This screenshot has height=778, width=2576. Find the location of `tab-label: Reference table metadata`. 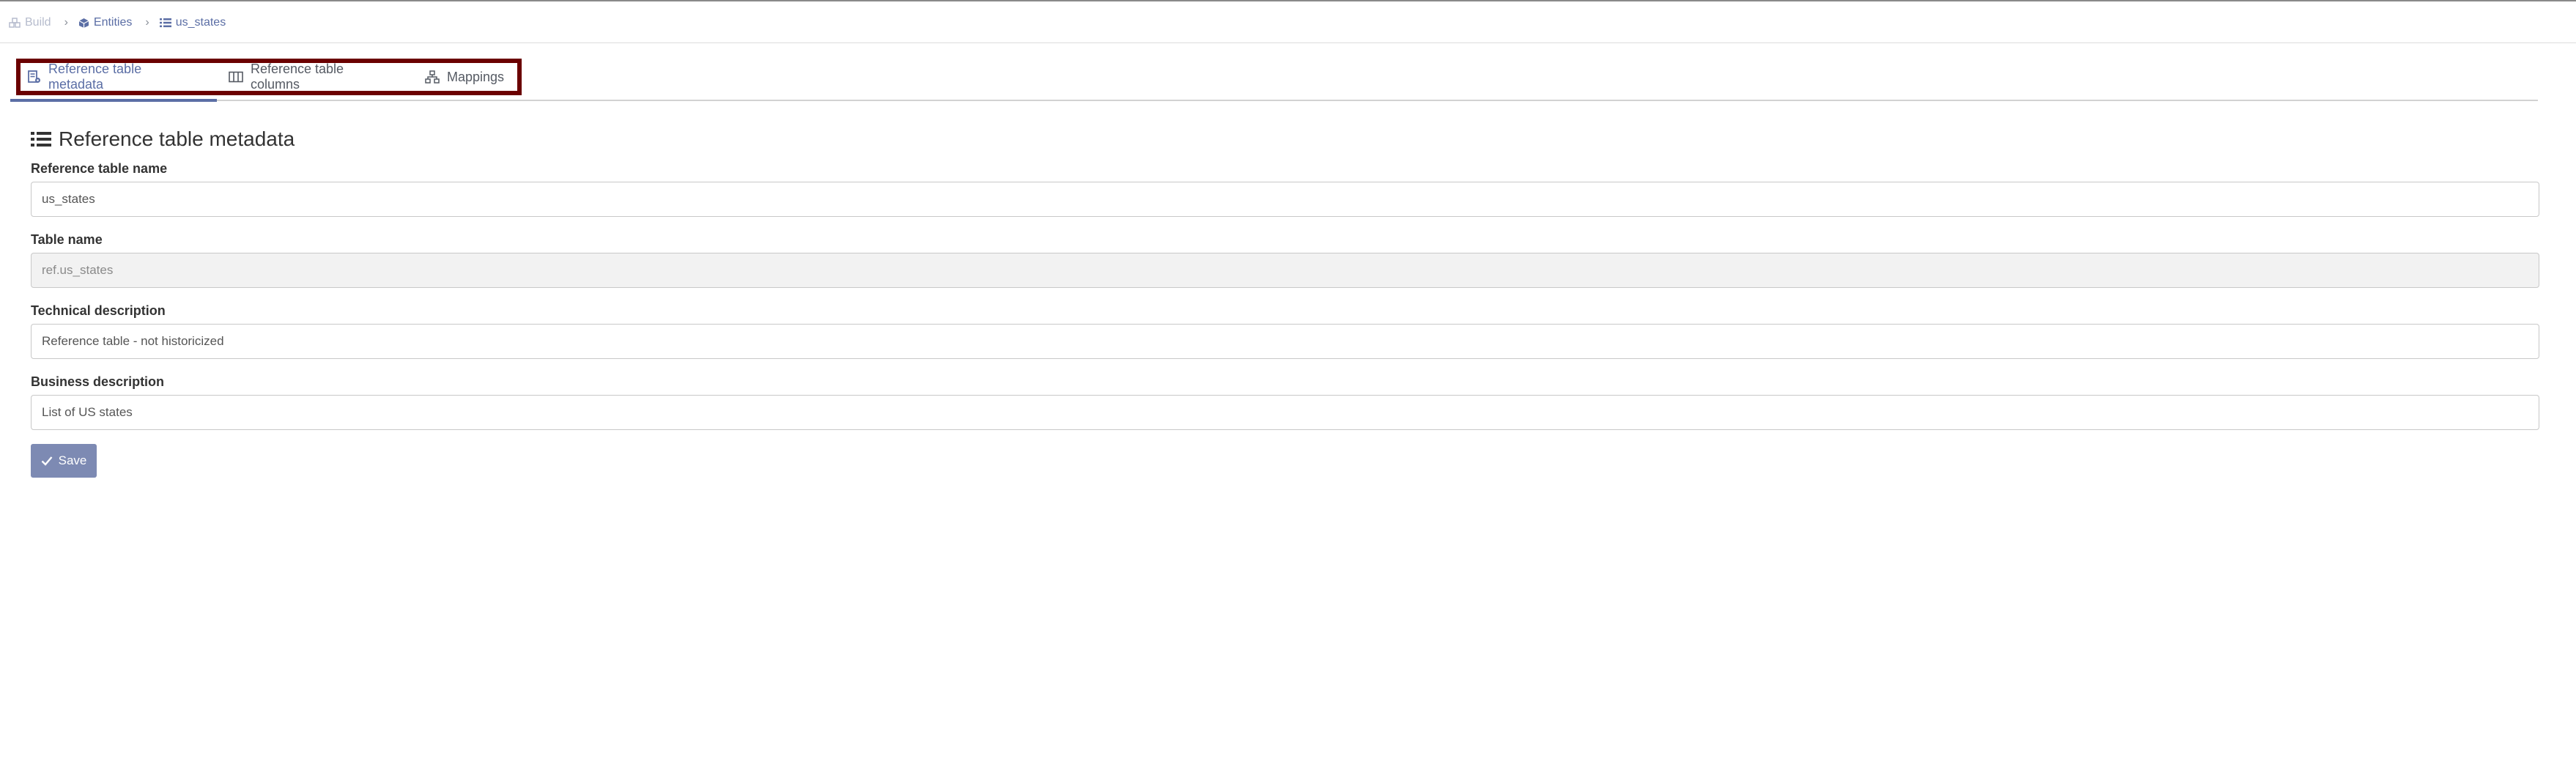

tab-label: Reference table metadata is located at coordinates (95, 77).